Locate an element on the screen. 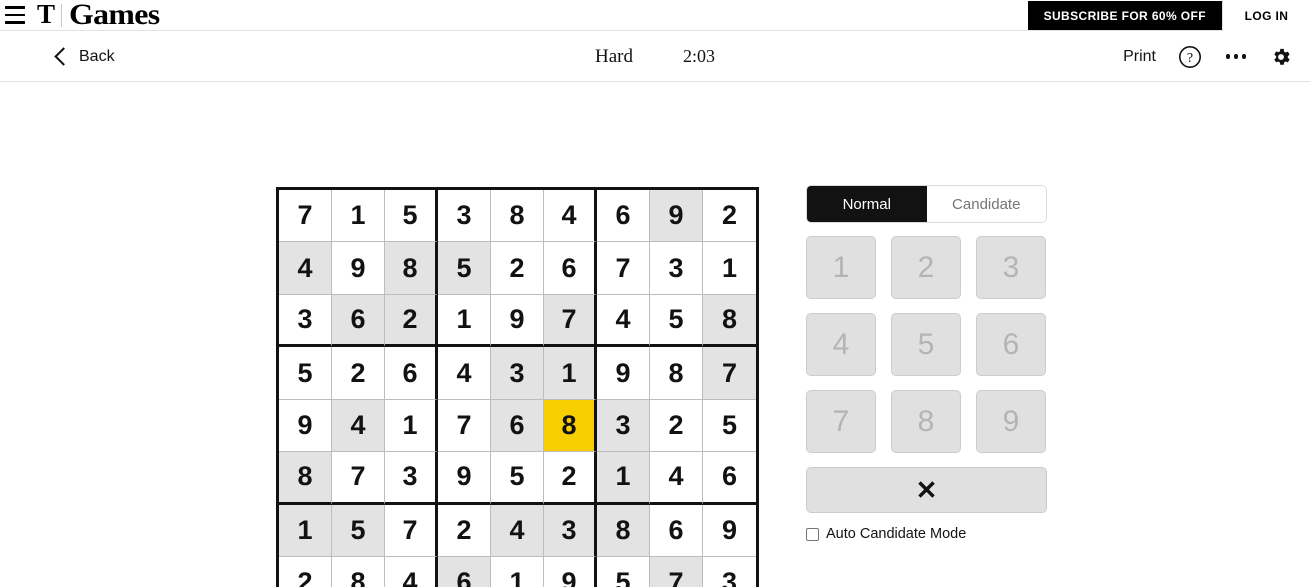 The width and height of the screenshot is (1310, 587). sudoku-cell-r2c6: 6 is located at coordinates (570, 268).